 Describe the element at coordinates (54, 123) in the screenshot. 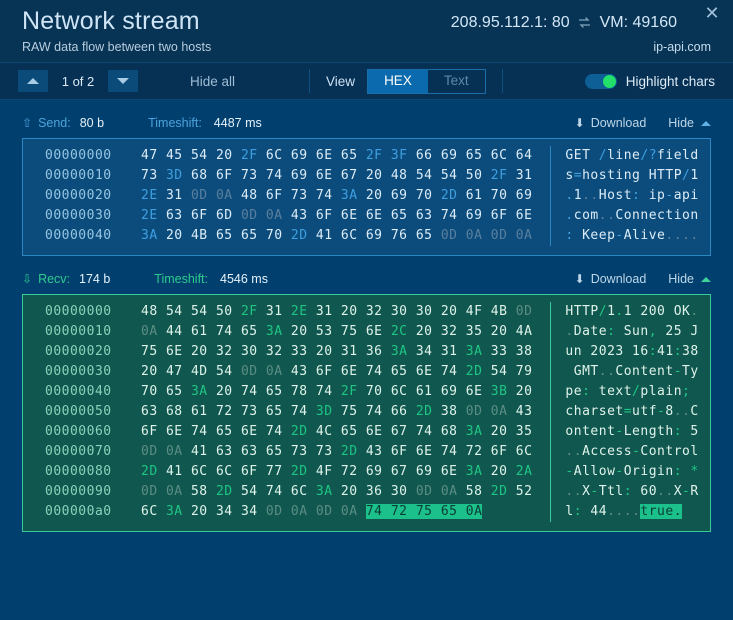

I see `direction-label: Send:` at that location.